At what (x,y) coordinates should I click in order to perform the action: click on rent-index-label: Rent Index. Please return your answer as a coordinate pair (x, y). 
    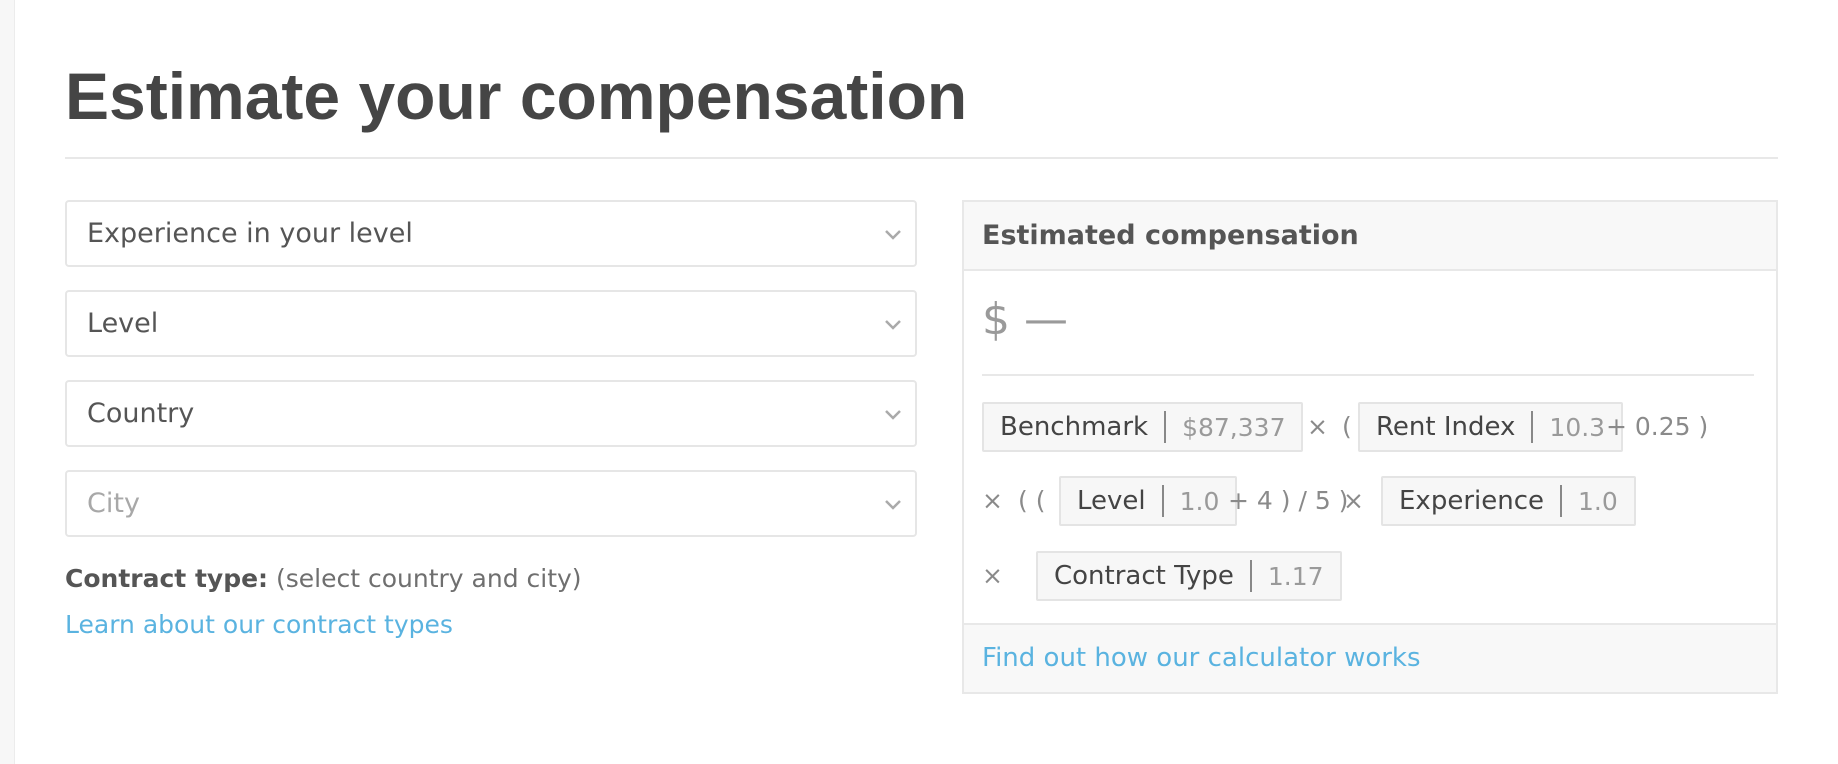
    Looking at the image, I should click on (1446, 427).